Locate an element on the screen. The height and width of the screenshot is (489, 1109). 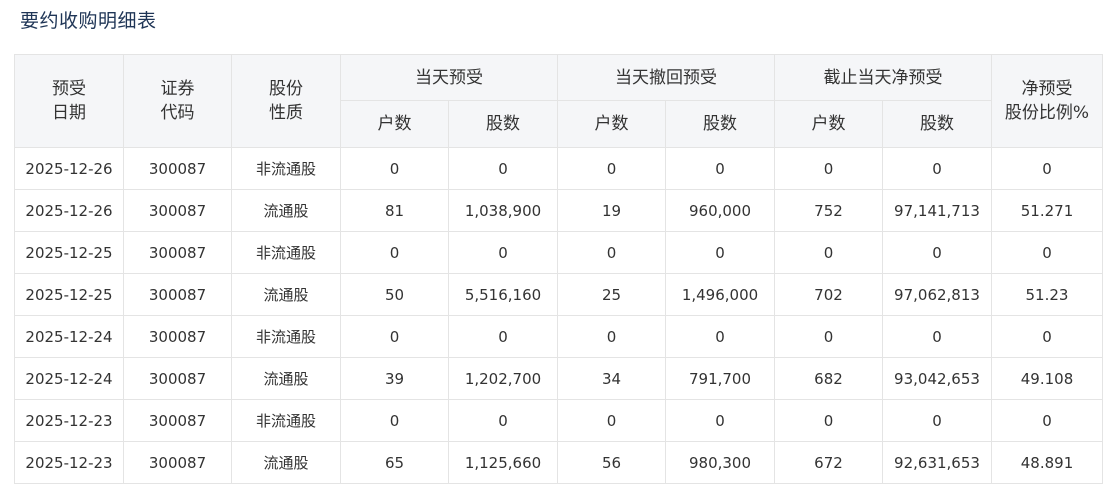
header-date: 预受 日期 is located at coordinates (69, 101).